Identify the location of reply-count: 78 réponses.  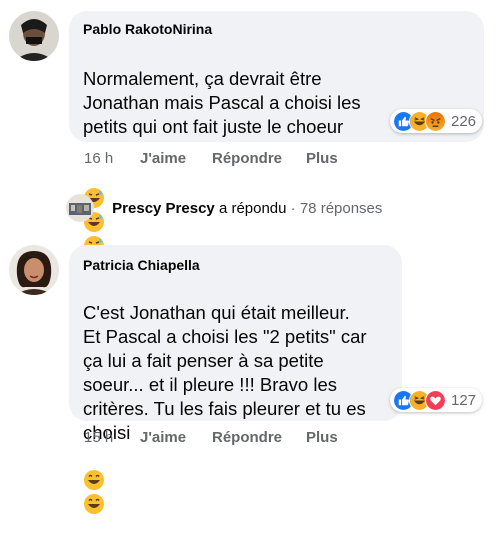
(341, 208).